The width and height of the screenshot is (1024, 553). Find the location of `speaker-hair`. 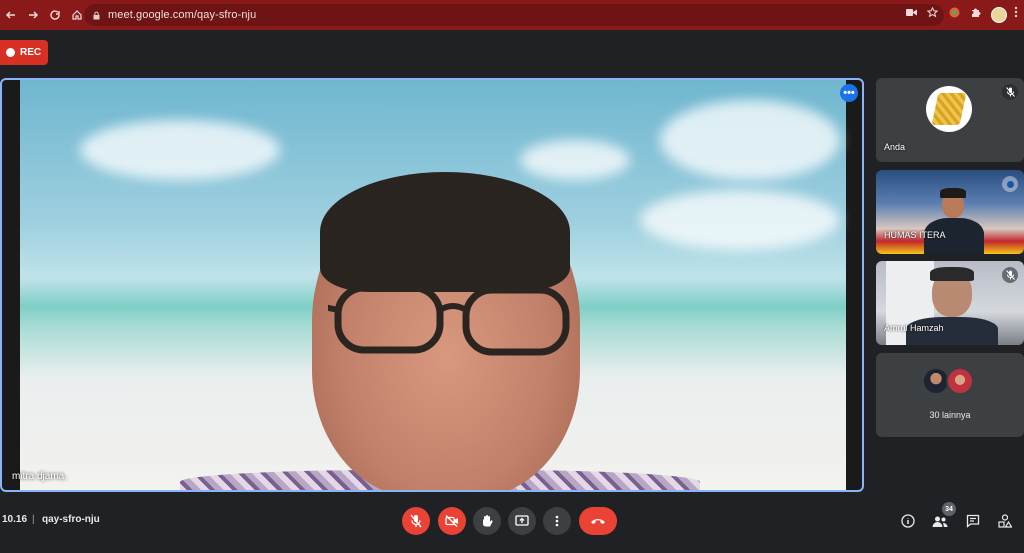

speaker-hair is located at coordinates (445, 232).